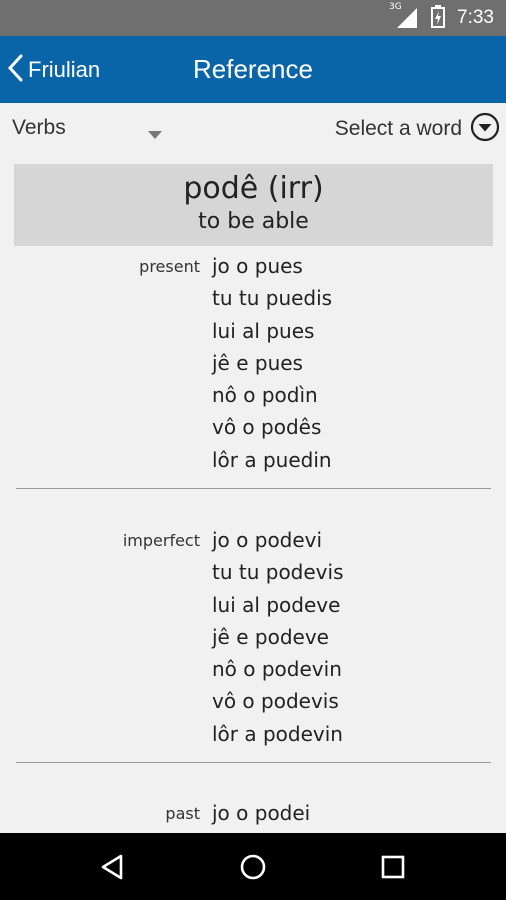 The height and width of the screenshot is (900, 506). What do you see at coordinates (393, 871) in the screenshot?
I see `square-recents-icon` at bounding box center [393, 871].